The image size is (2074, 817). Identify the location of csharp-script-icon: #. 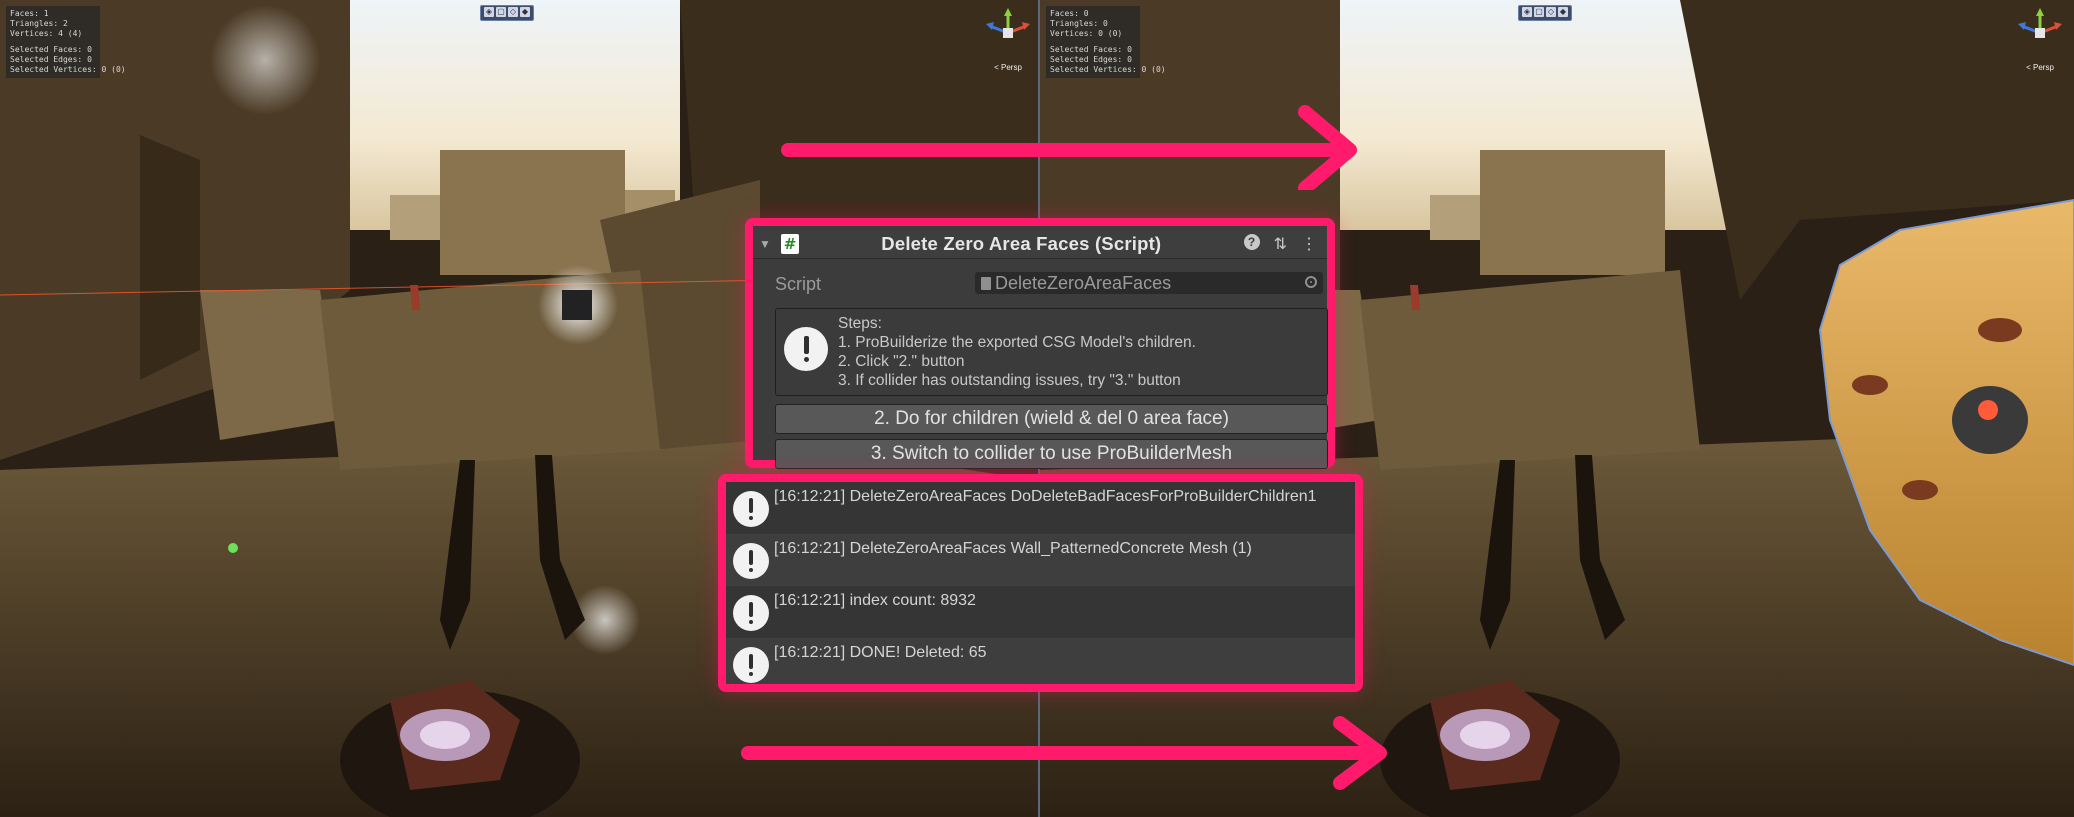
(790, 244).